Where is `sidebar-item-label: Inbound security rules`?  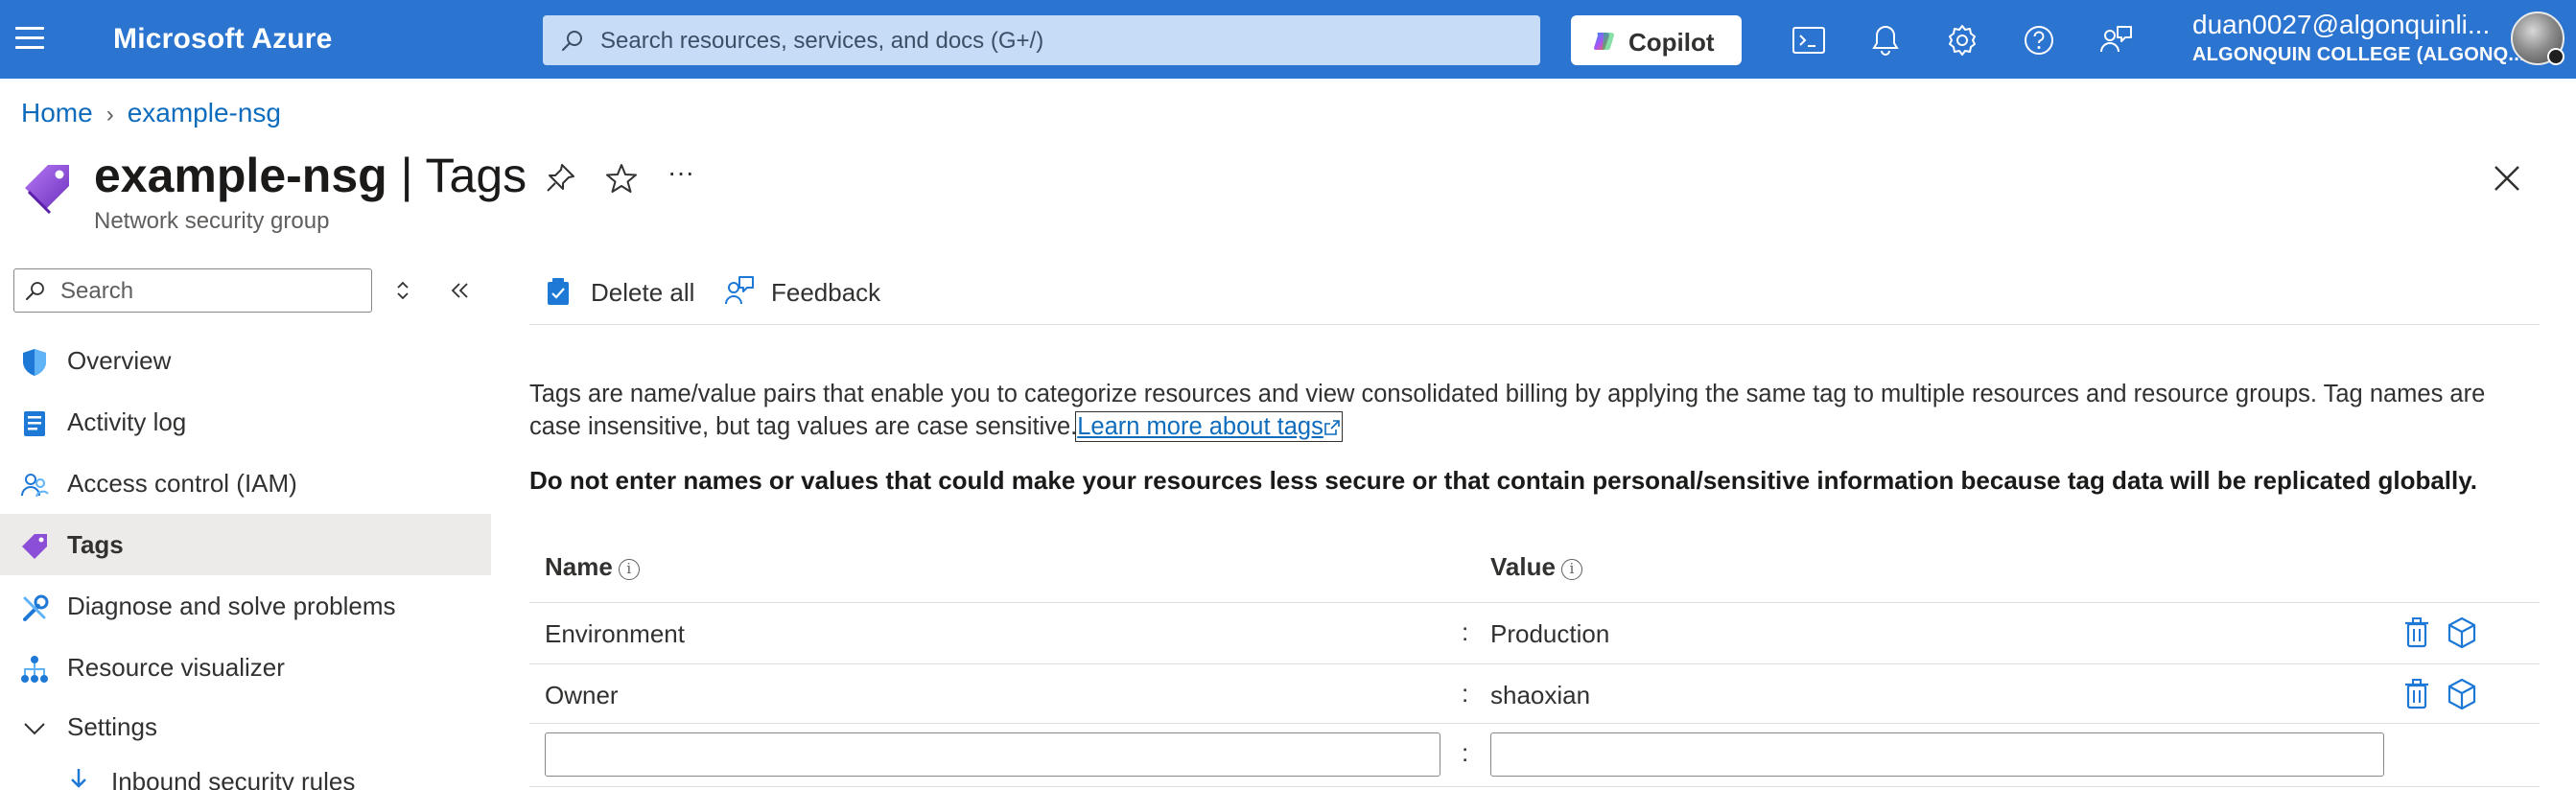 sidebar-item-label: Inbound security rules is located at coordinates (233, 778).